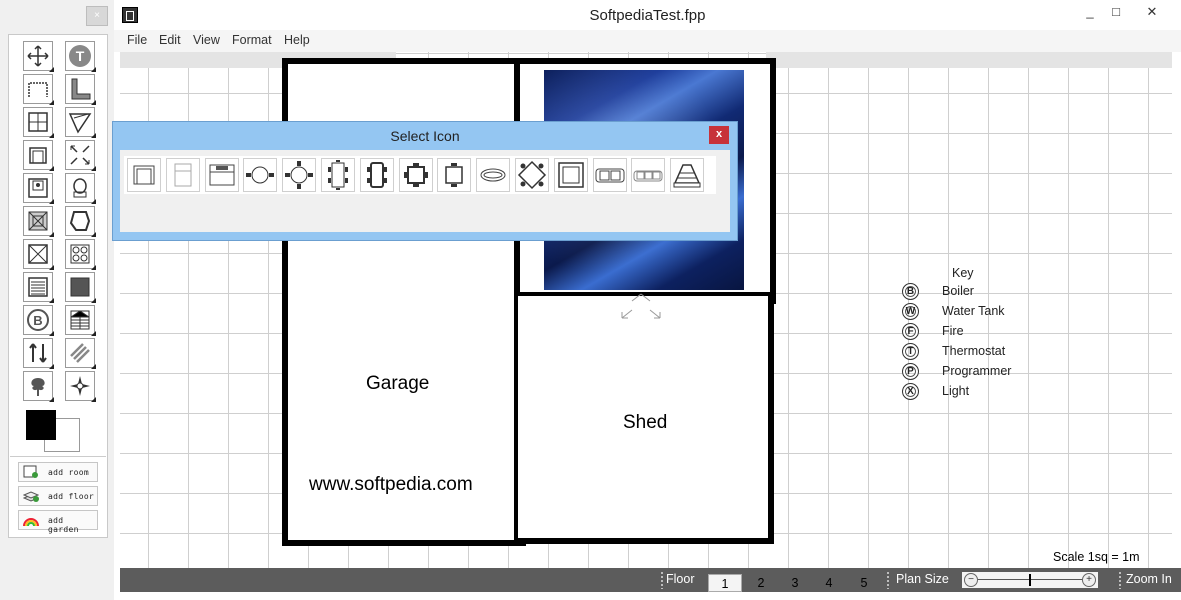 Image resolution: width=1181 pixels, height=600 pixels. I want to click on resize-handle-icon, so click(641, 306).